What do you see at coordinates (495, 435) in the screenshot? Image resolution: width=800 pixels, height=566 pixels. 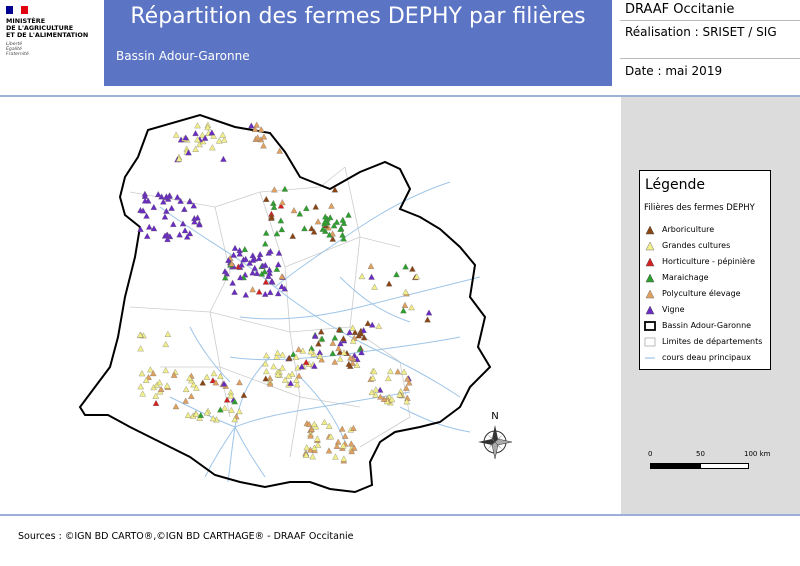 I see `compass-rose-icon: N` at bounding box center [495, 435].